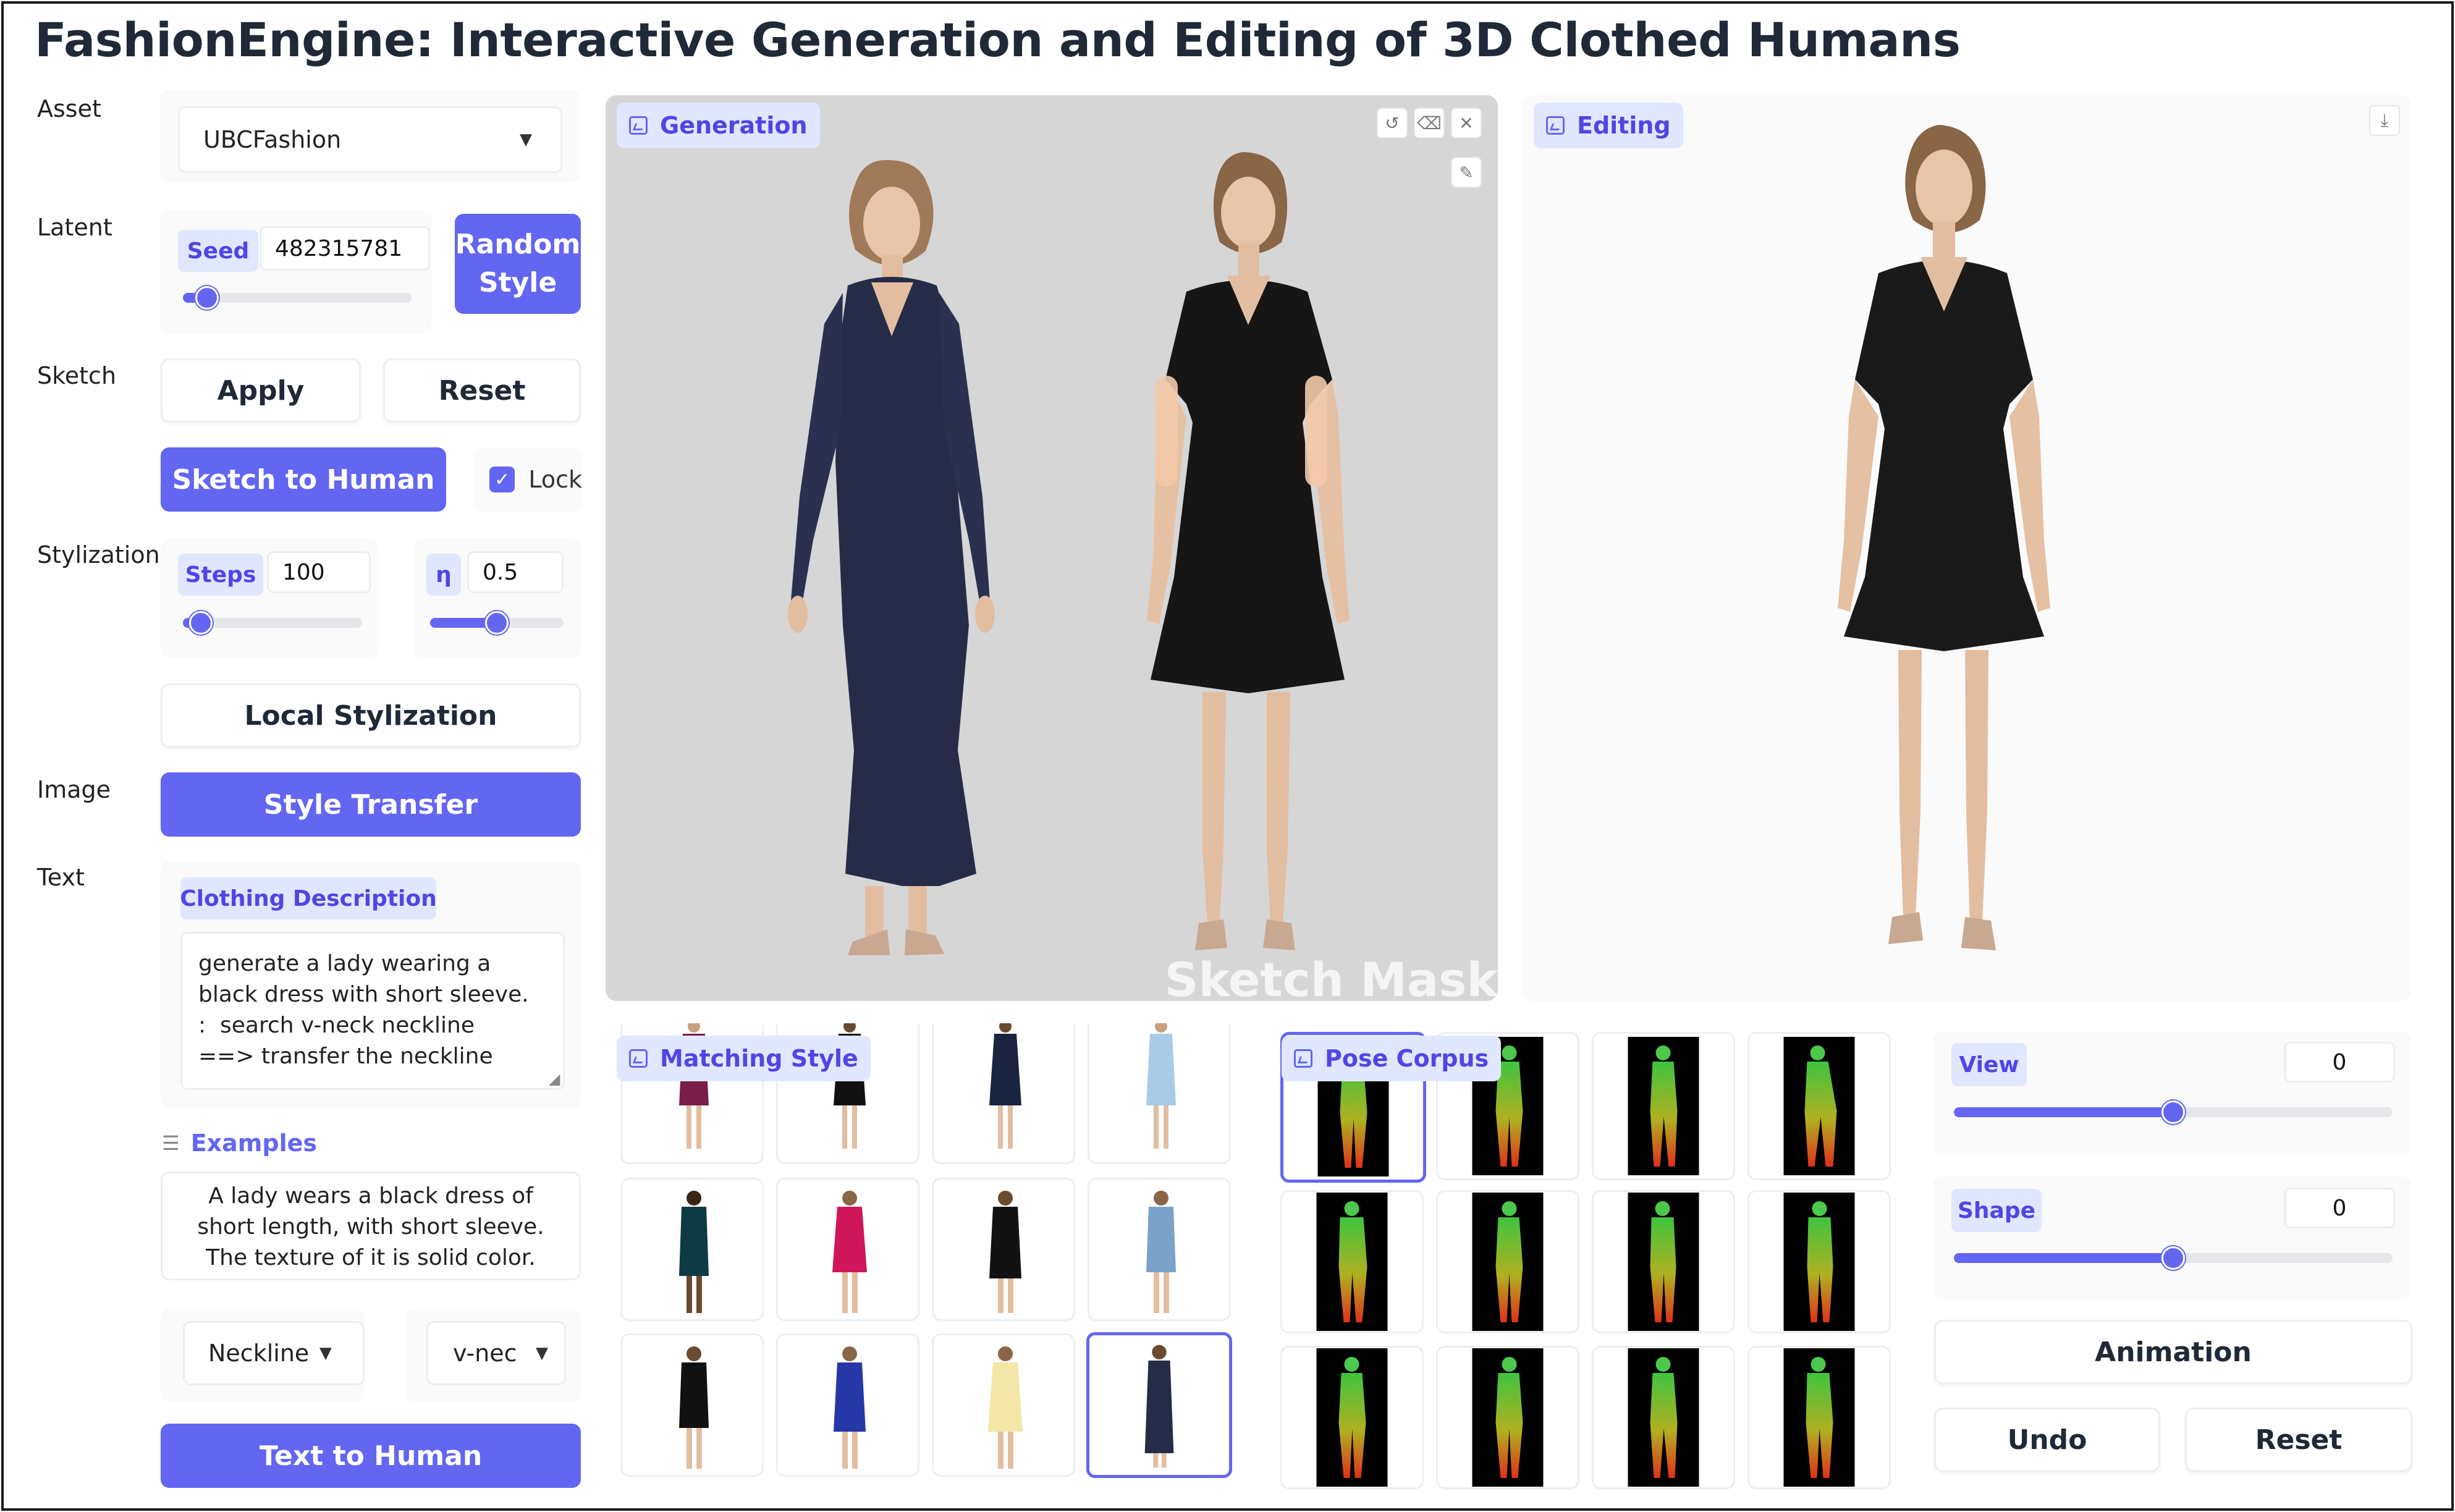  Describe the element at coordinates (1997, 1210) in the screenshot. I see `shape-label: Shape` at that location.